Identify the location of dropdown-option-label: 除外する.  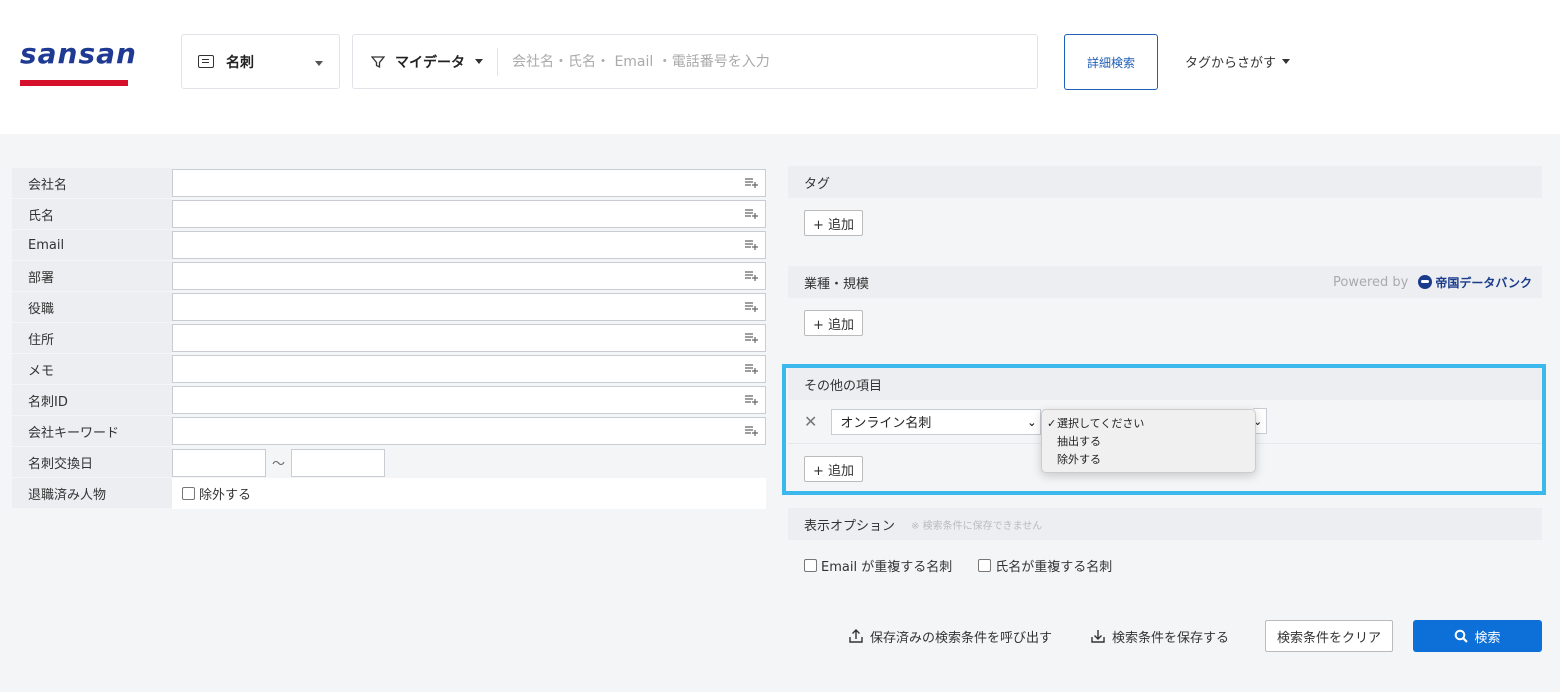
(1079, 459).